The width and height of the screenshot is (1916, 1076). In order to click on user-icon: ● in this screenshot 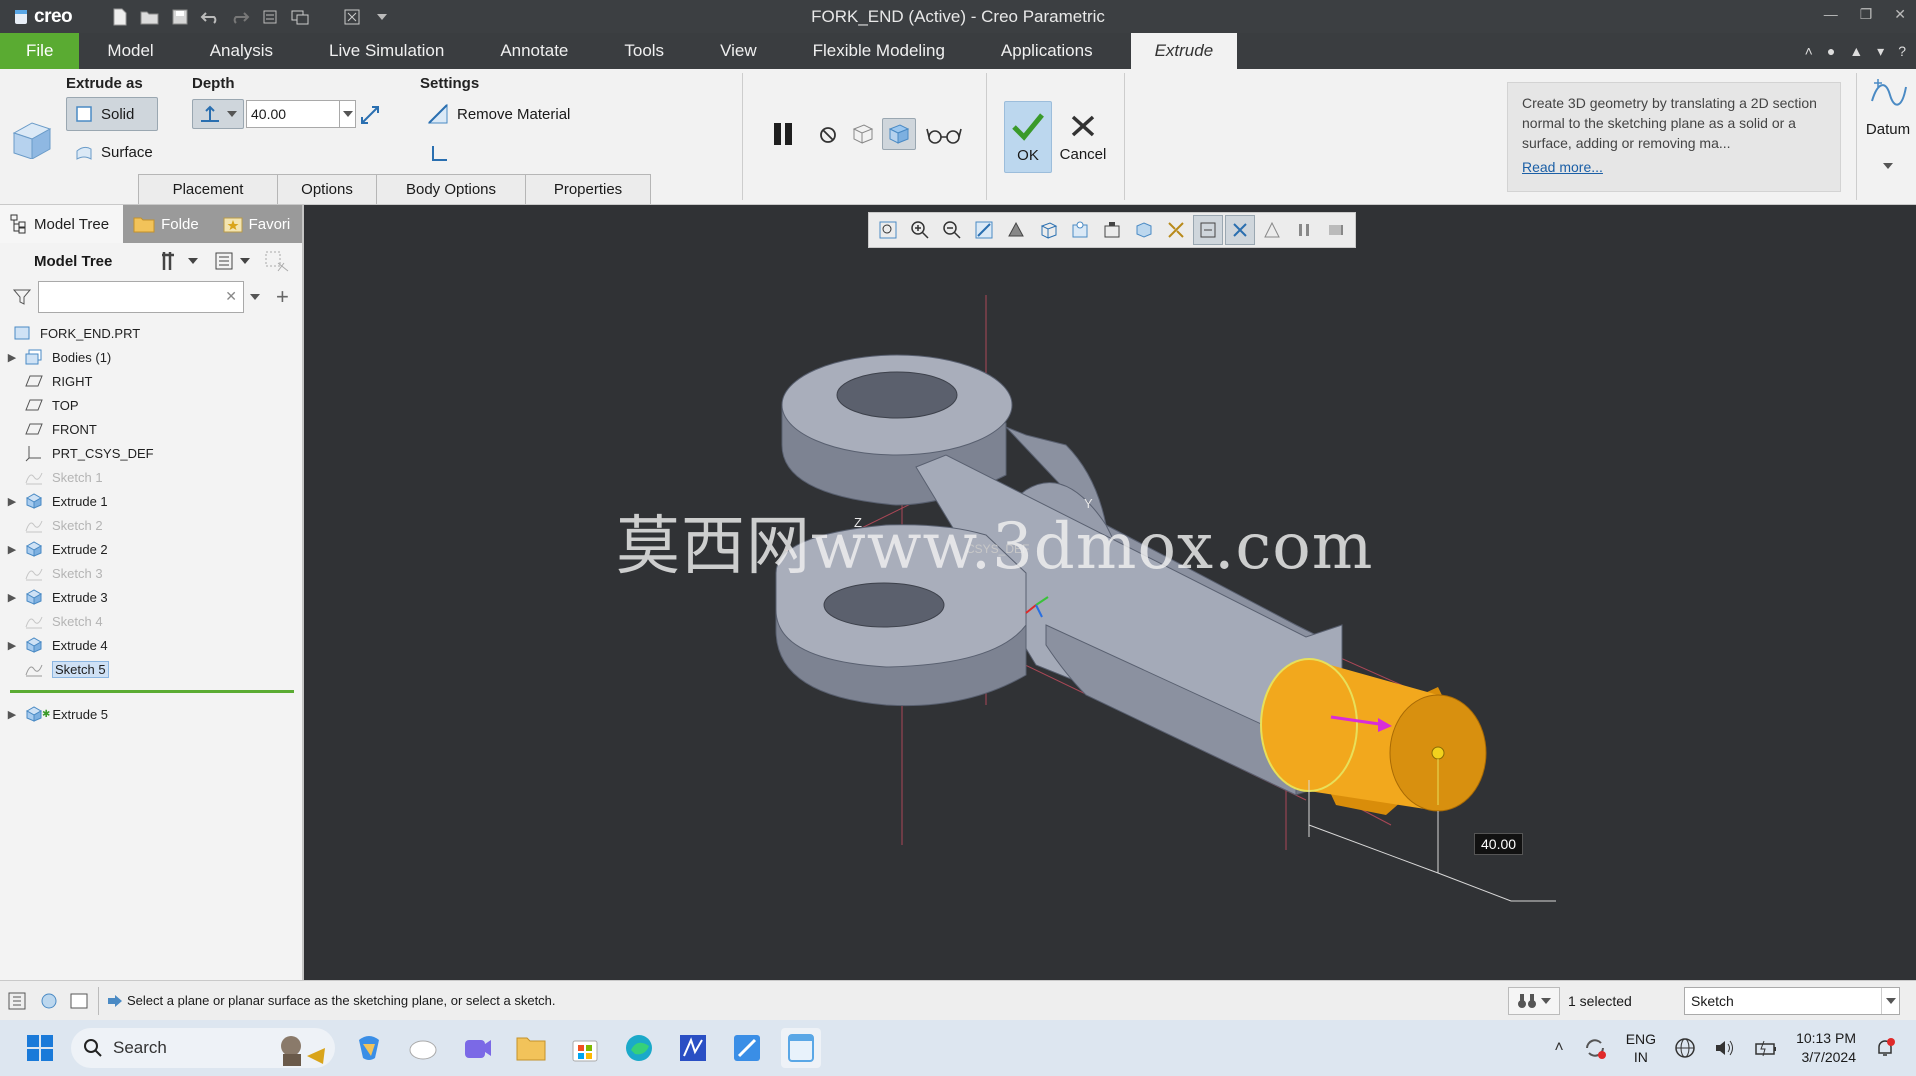, I will do `click(1831, 51)`.